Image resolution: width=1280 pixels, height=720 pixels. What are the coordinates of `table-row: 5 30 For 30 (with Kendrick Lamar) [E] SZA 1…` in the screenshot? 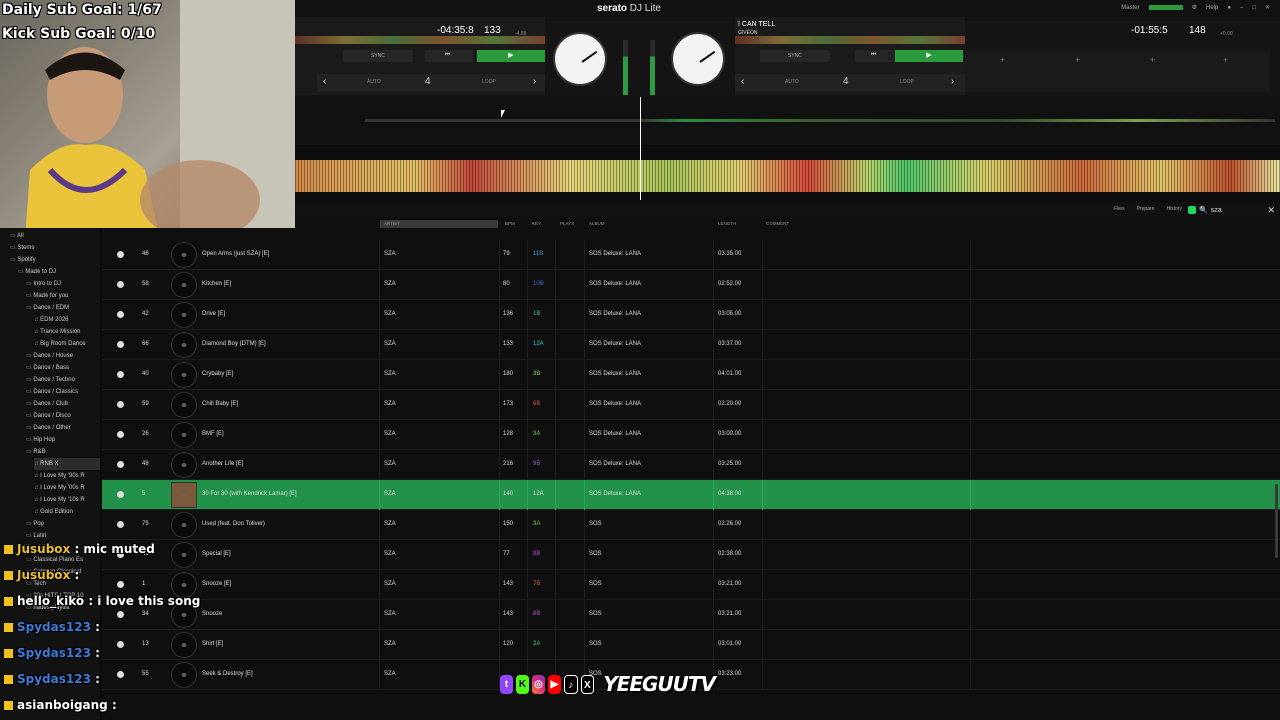 It's located at (691, 495).